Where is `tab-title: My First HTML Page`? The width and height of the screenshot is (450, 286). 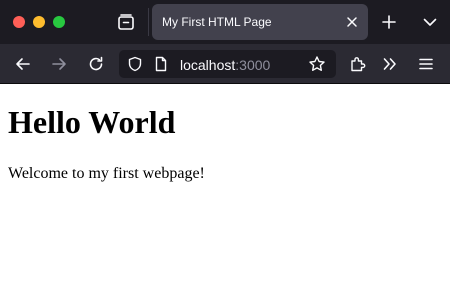
tab-title: My First HTML Page is located at coordinates (217, 22).